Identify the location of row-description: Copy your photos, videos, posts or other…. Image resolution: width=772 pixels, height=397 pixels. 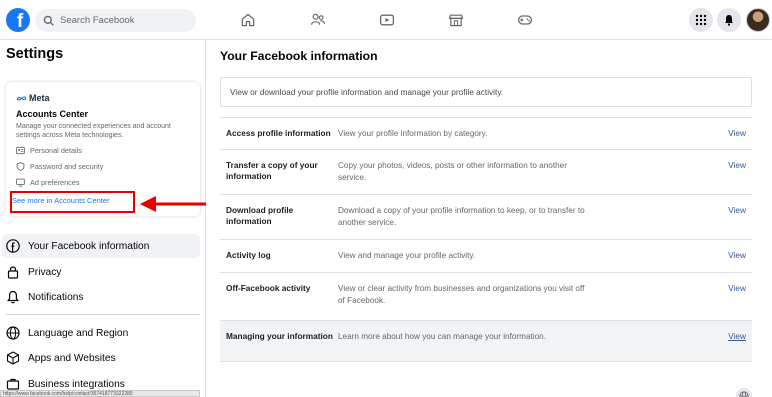
(452, 171).